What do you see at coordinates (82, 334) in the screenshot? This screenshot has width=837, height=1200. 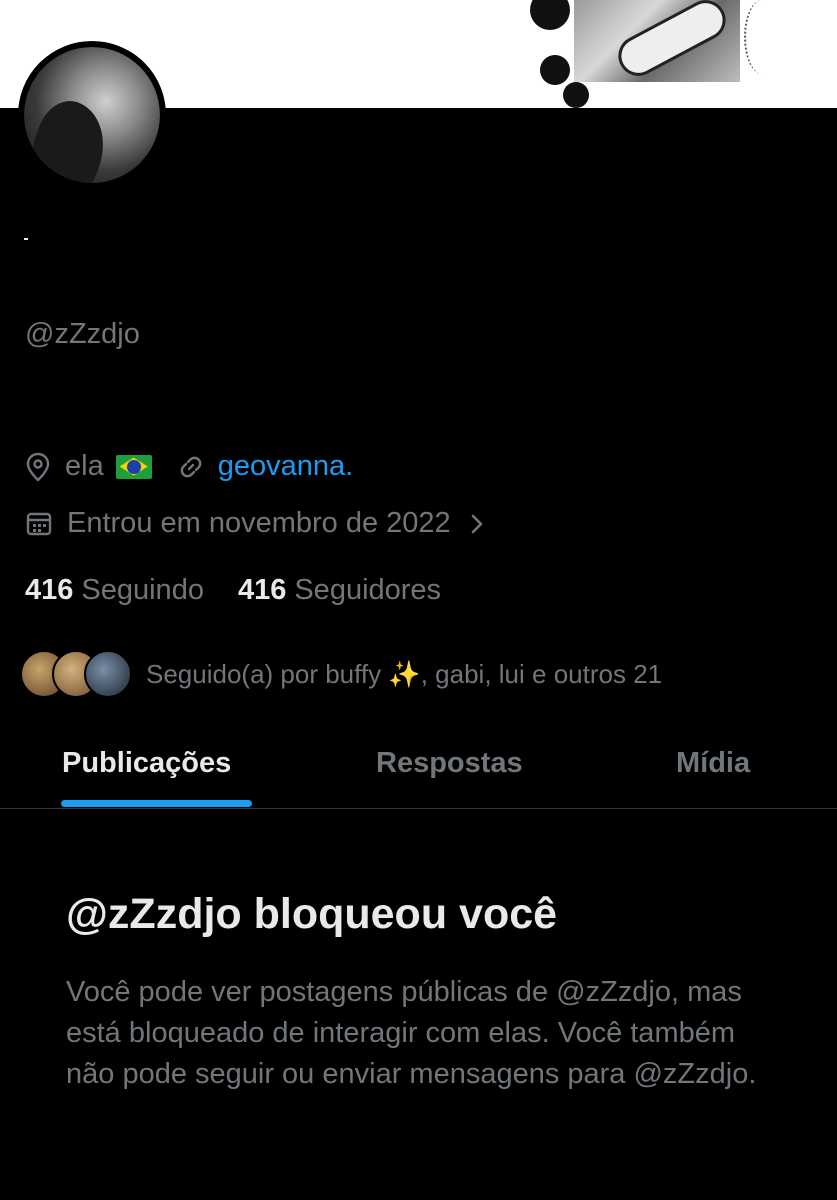 I see `profile-handle: @zZzdjo` at bounding box center [82, 334].